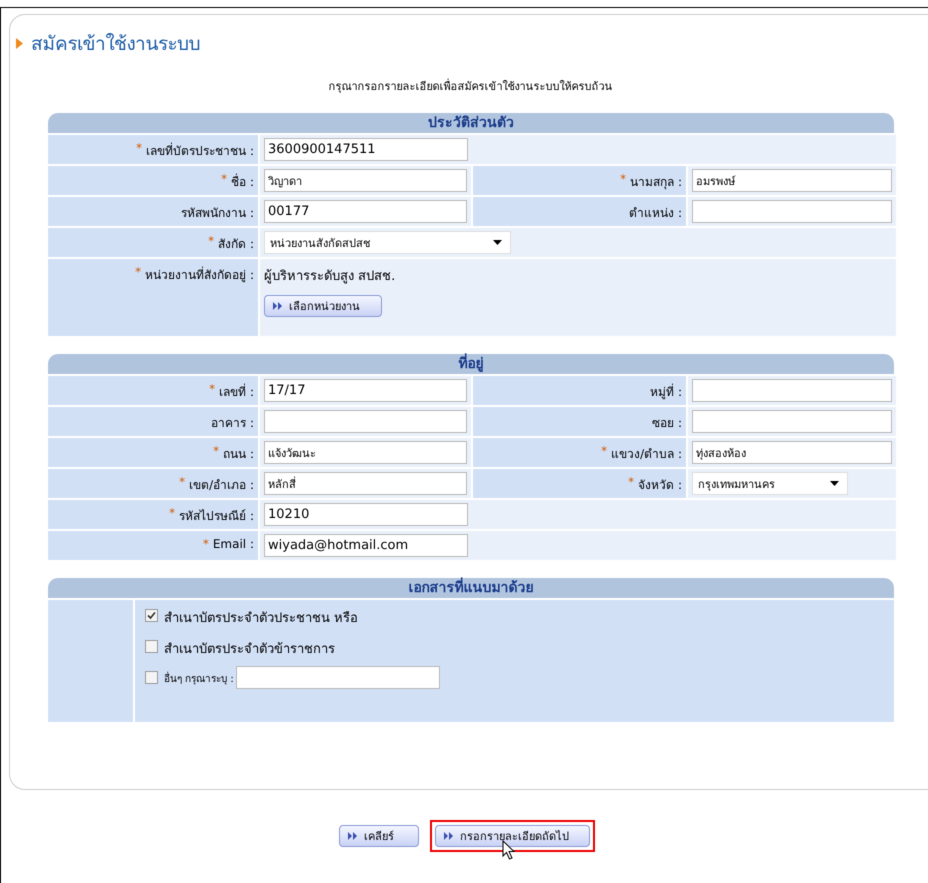 The width and height of the screenshot is (928, 883). What do you see at coordinates (19, 43) in the screenshot?
I see `bullet-icon` at bounding box center [19, 43].